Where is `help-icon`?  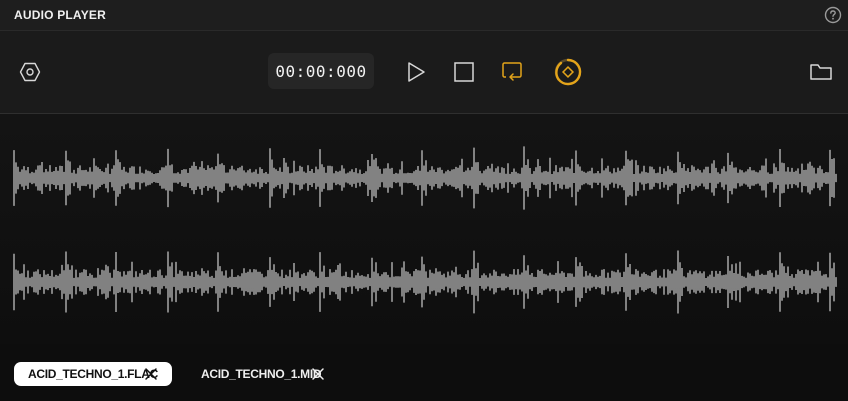 help-icon is located at coordinates (833, 15).